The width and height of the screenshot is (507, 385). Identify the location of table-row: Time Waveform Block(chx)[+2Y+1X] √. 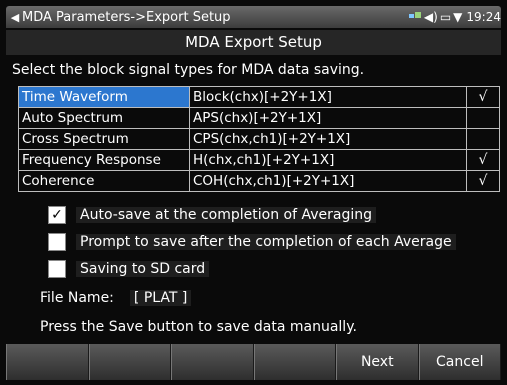
(259, 97).